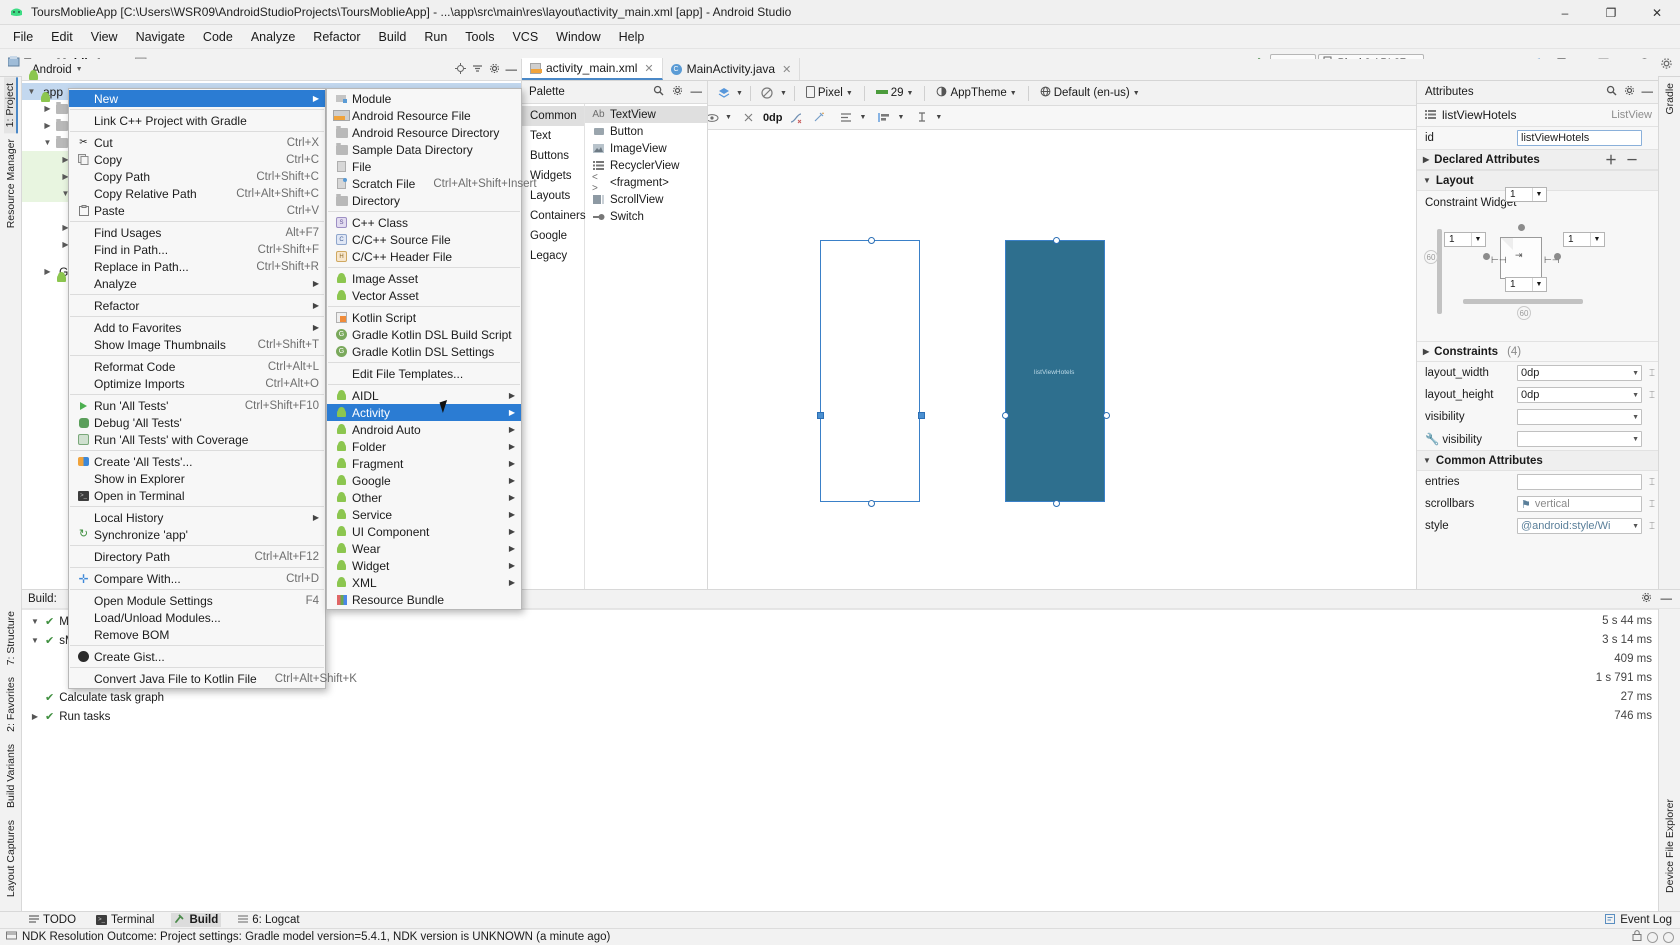 The height and width of the screenshot is (945, 1680). Describe the element at coordinates (1579, 526) in the screenshot. I see `style-input: @android:style/Wi ▼` at that location.